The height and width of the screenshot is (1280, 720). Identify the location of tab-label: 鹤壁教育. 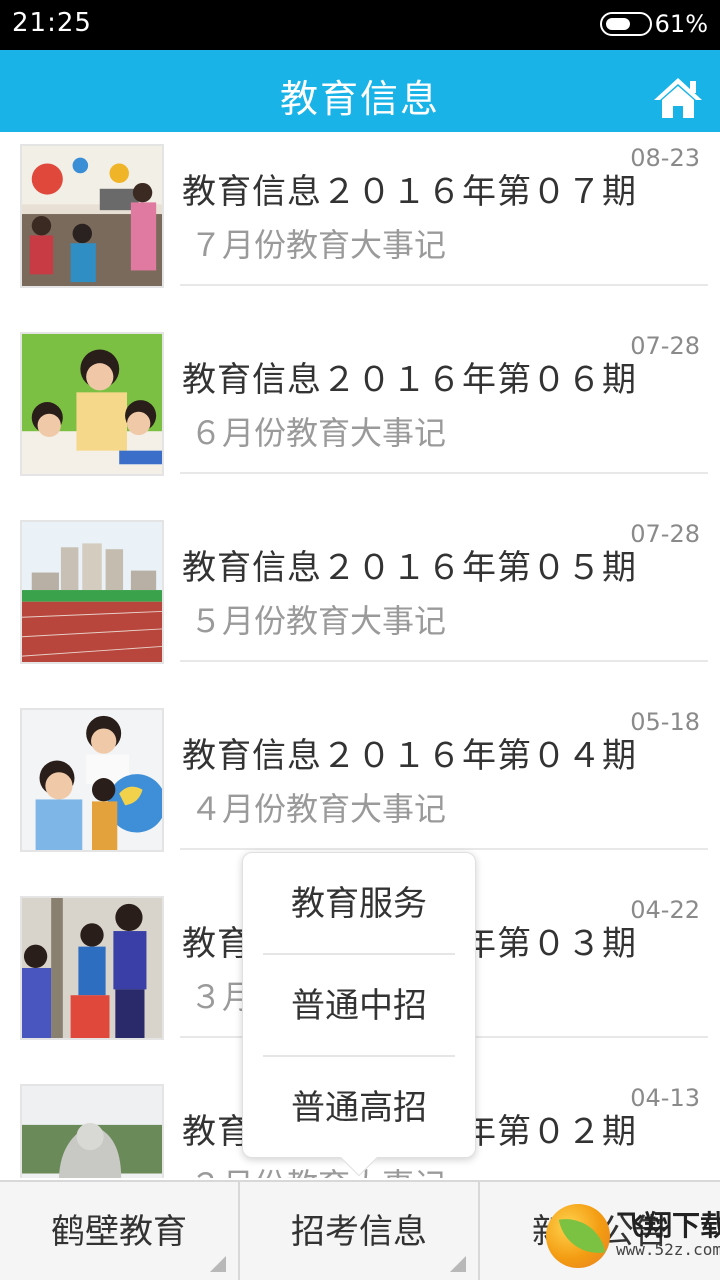
(119, 1232).